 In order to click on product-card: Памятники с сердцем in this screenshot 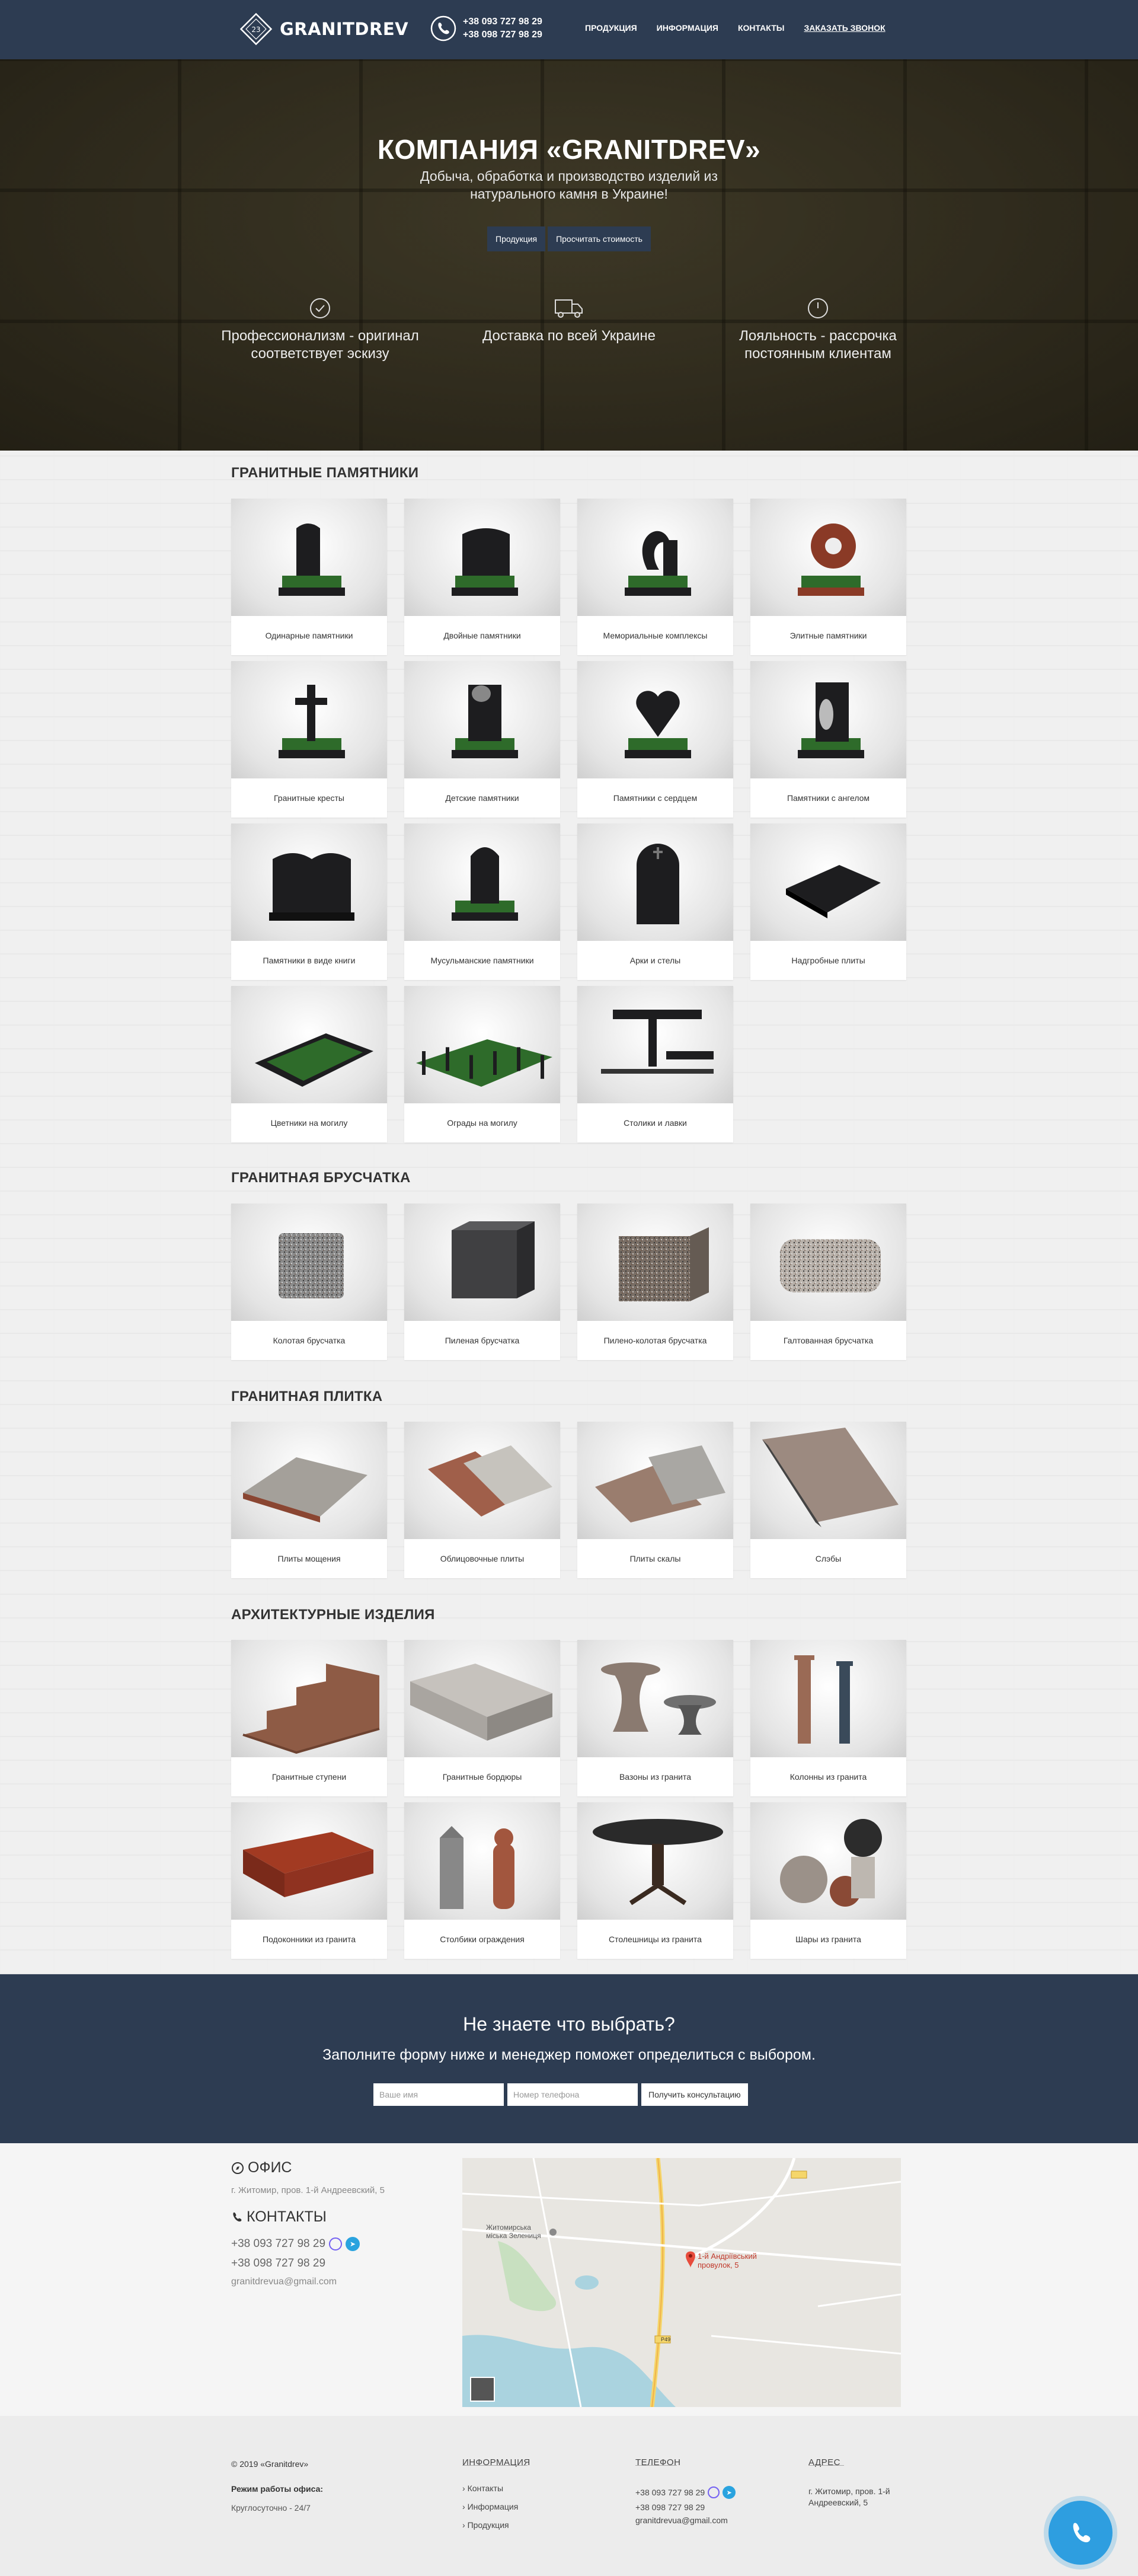, I will do `click(655, 739)`.